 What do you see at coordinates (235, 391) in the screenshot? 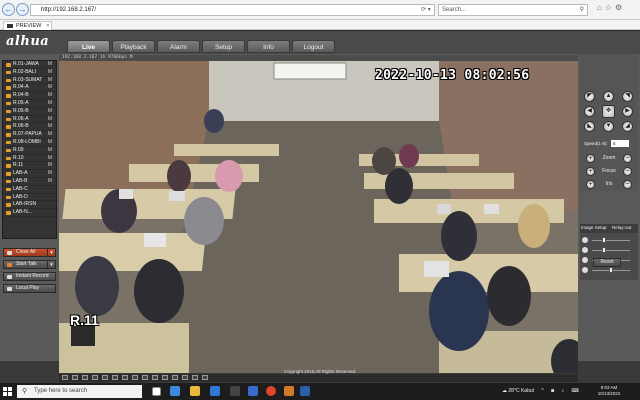
I see `store-icon` at bounding box center [235, 391].